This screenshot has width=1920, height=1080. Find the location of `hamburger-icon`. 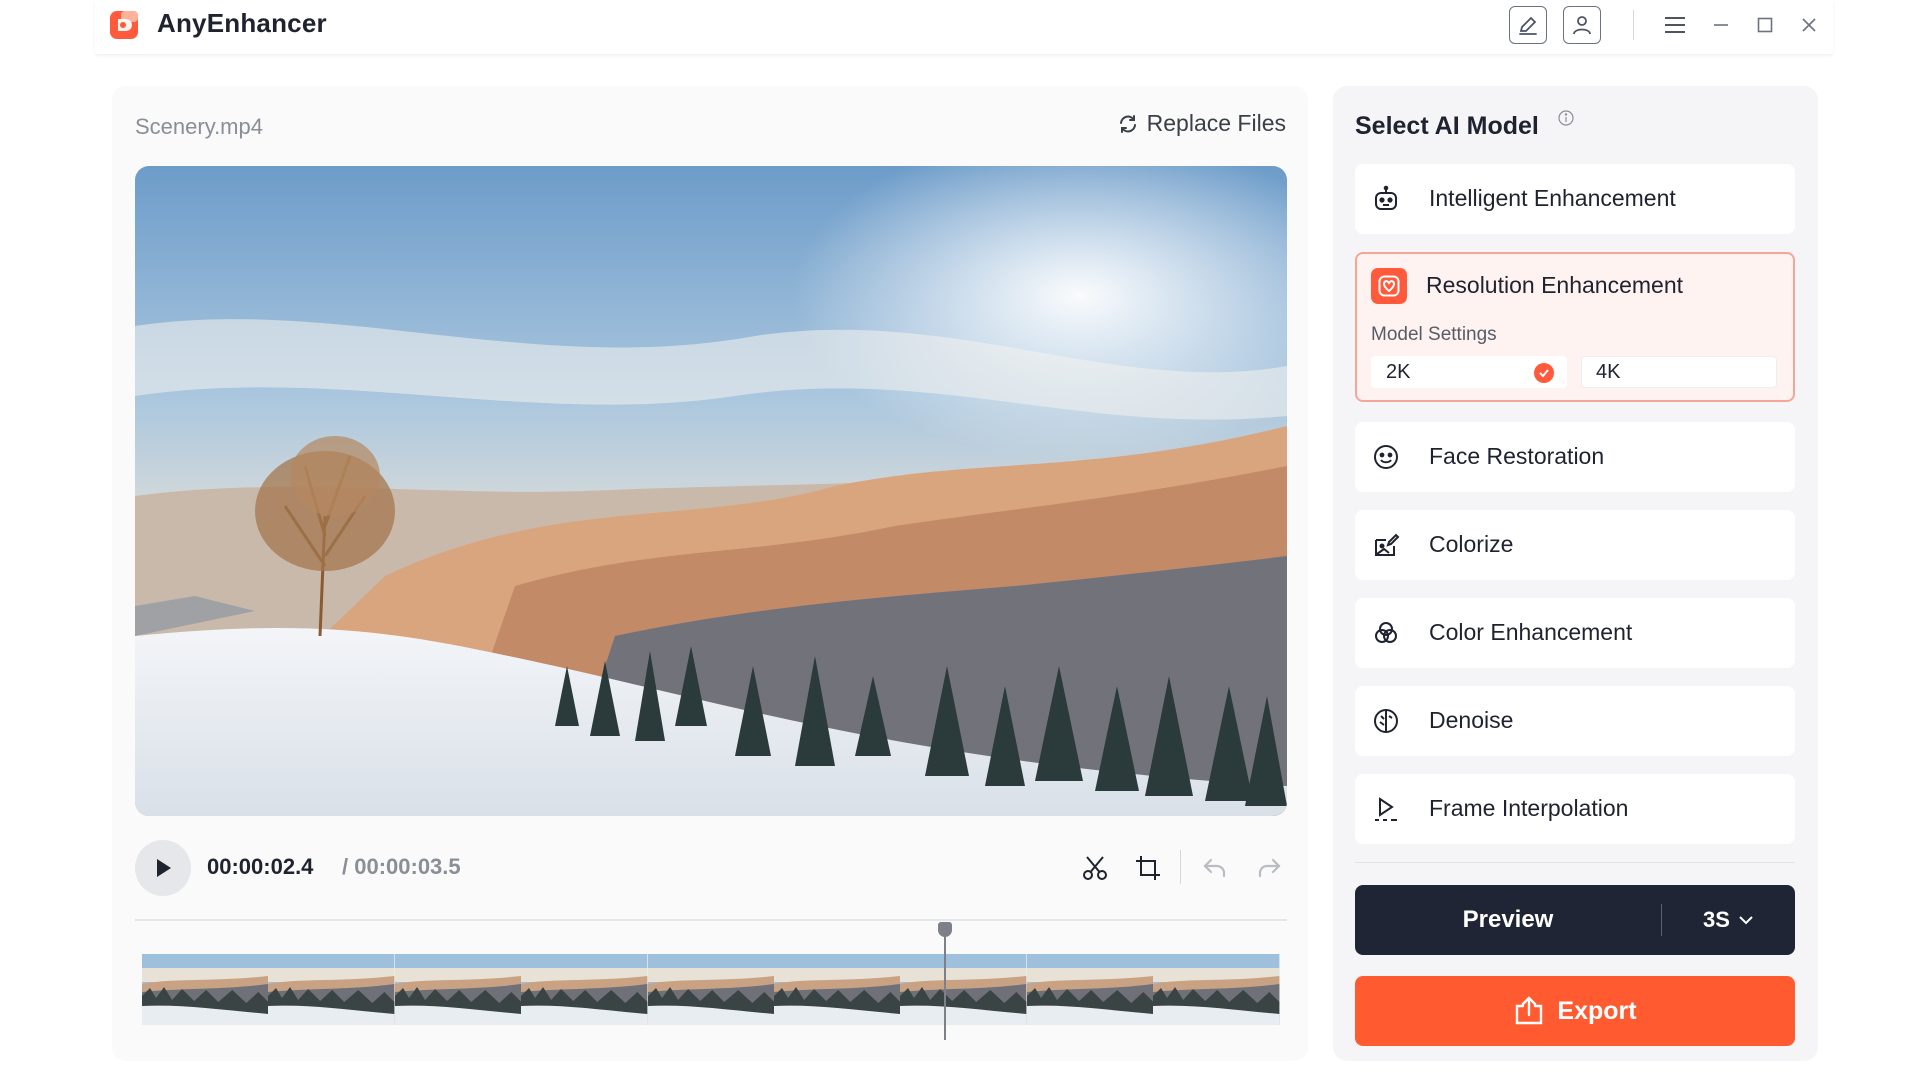

hamburger-icon is located at coordinates (1675, 25).